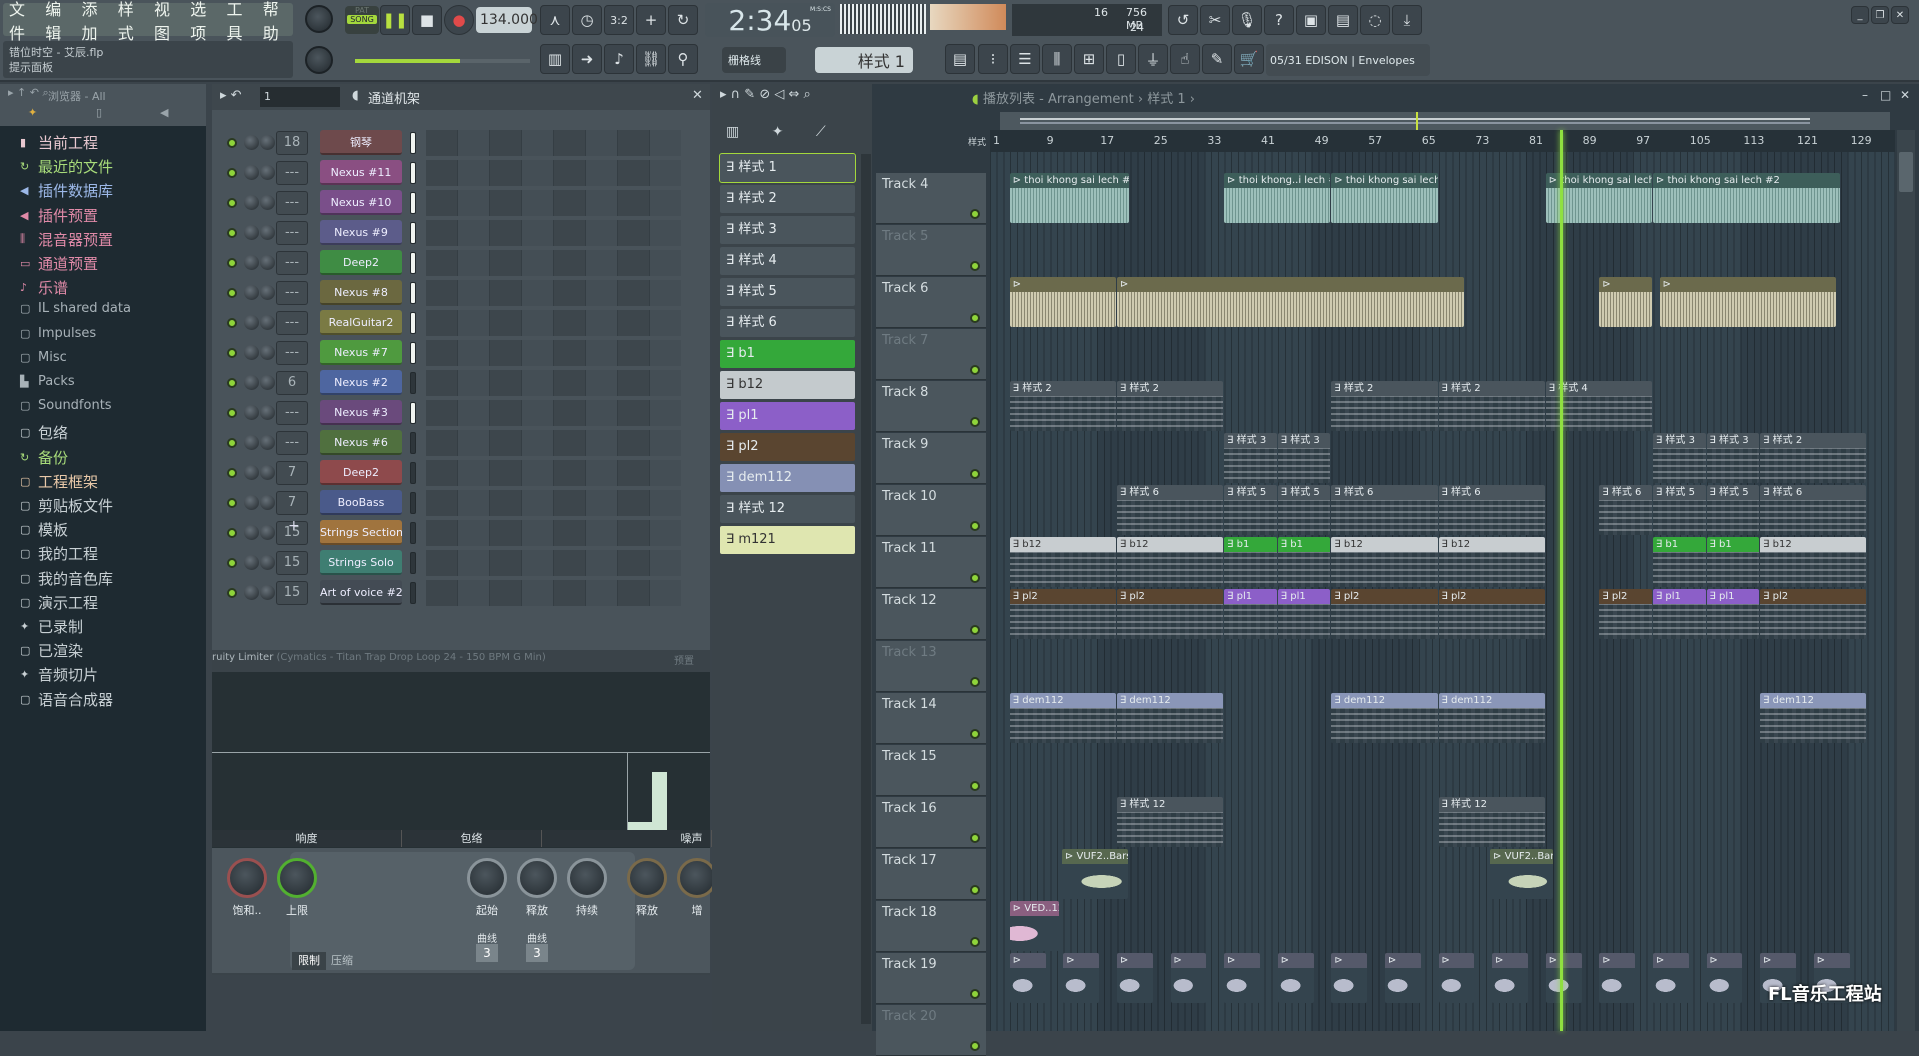 This screenshot has height=1056, width=1919. I want to click on browser-item: ▢ 我的工程, so click(59, 553).